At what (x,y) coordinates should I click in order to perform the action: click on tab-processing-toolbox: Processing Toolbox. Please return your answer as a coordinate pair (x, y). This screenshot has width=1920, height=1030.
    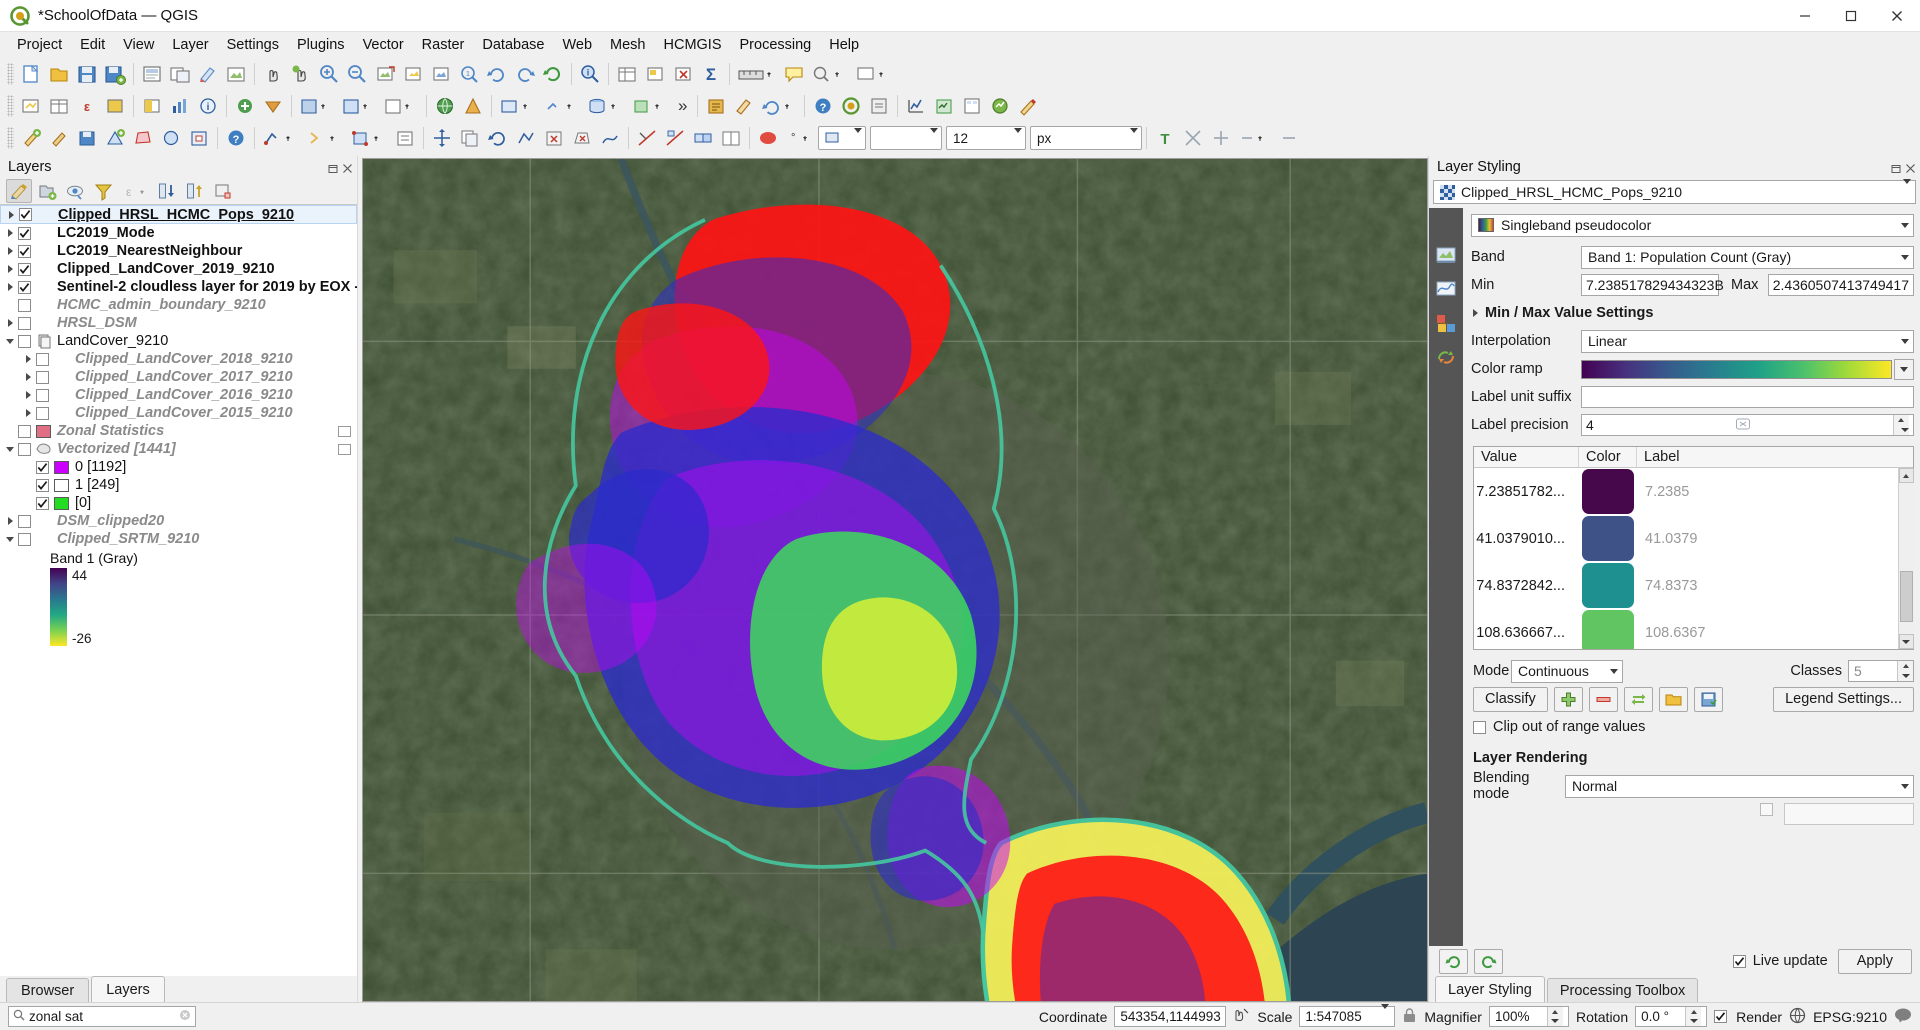
    Looking at the image, I should click on (1622, 990).